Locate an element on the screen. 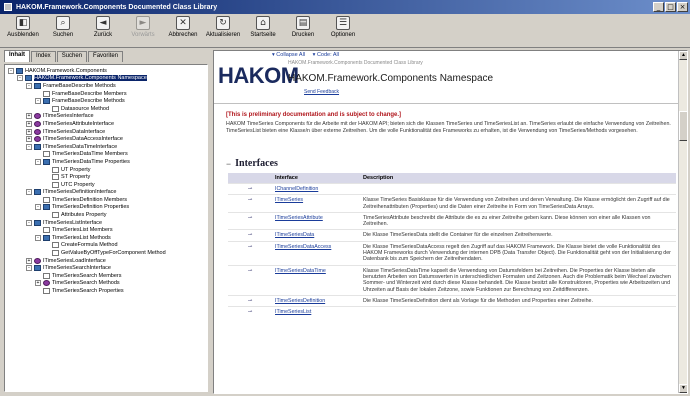 This screenshot has height=396, width=690. tree-node: TimeSeriesSearch Members is located at coordinates (106, 276).